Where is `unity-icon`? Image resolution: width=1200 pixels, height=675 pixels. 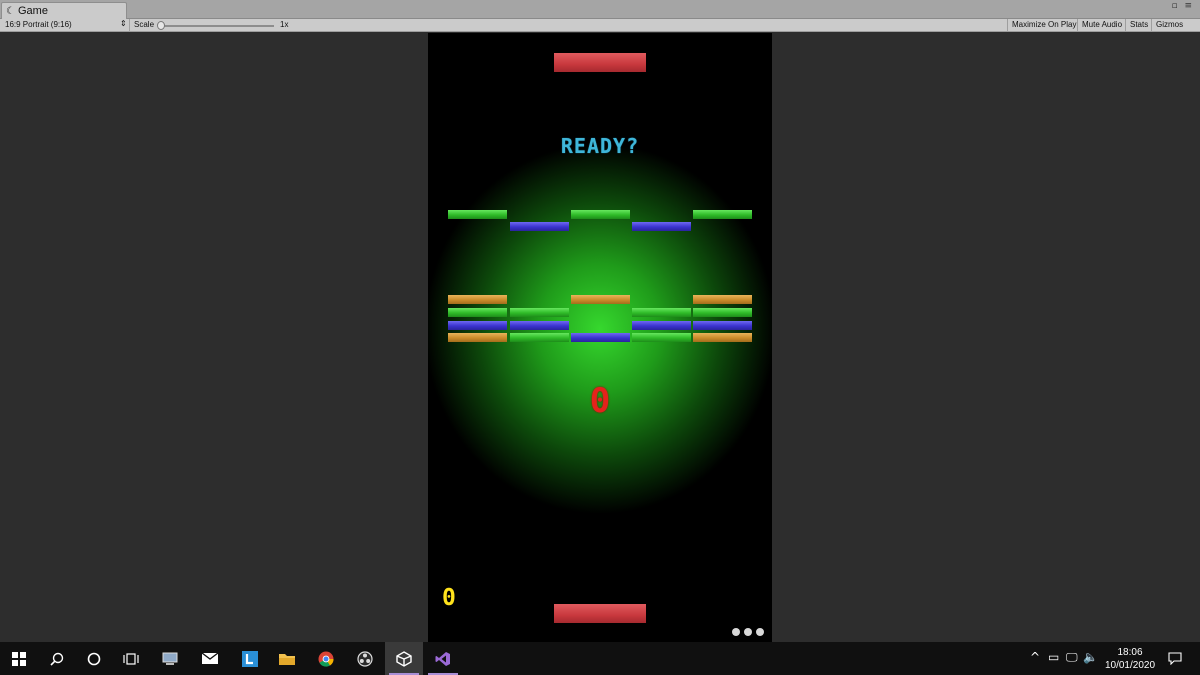 unity-icon is located at coordinates (404, 658).